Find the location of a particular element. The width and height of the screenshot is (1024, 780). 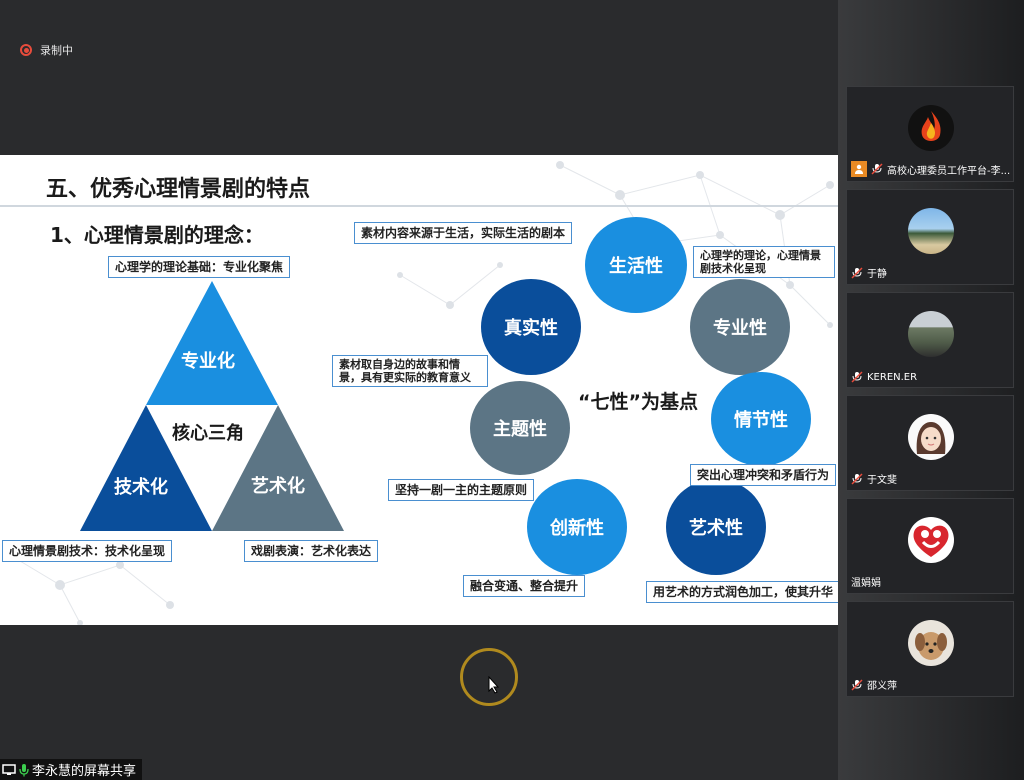

note-zhenshi: 素材取自身边的故事和情景，具有更实际的教育意义 is located at coordinates (410, 371).